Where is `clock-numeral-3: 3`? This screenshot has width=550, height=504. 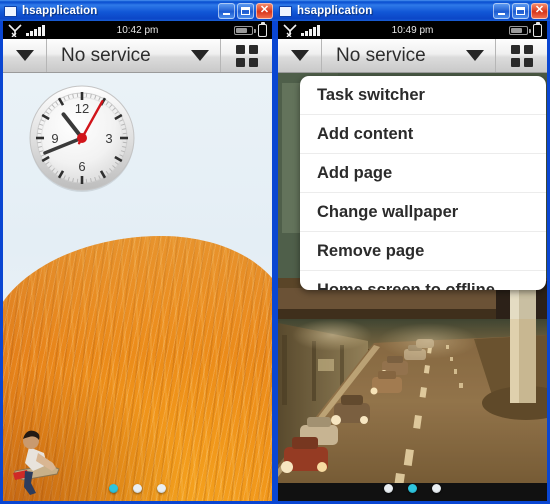
clock-numeral-3: 3 is located at coordinates (108, 138).